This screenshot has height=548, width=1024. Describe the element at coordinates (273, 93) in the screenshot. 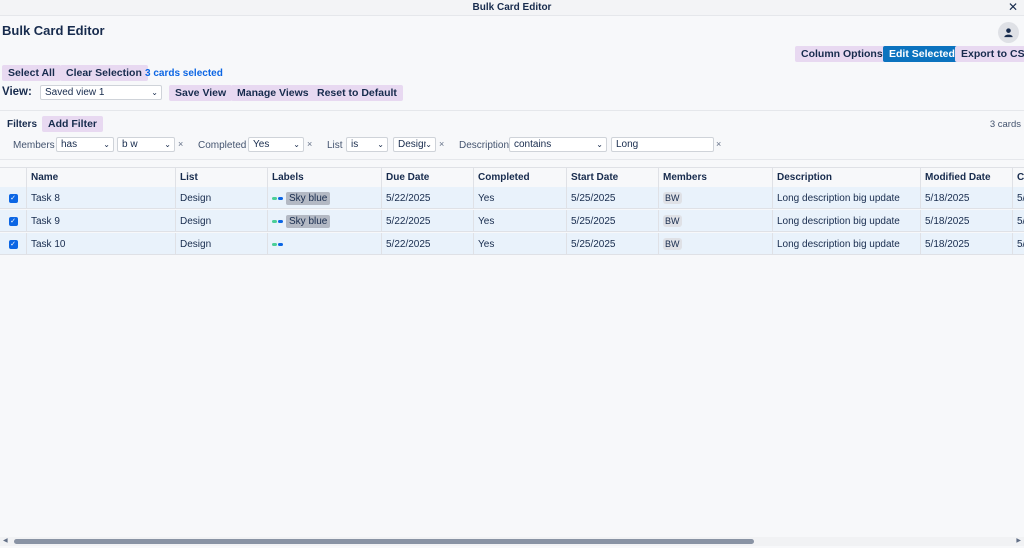

I see `manage-views-button: Manage Views` at that location.